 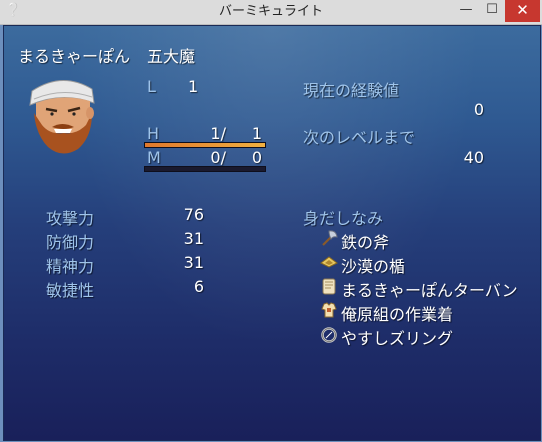 What do you see at coordinates (271, 12) in the screenshot?
I see `title-bar: ❔ バーミキュライト — ☐ ✕` at bounding box center [271, 12].